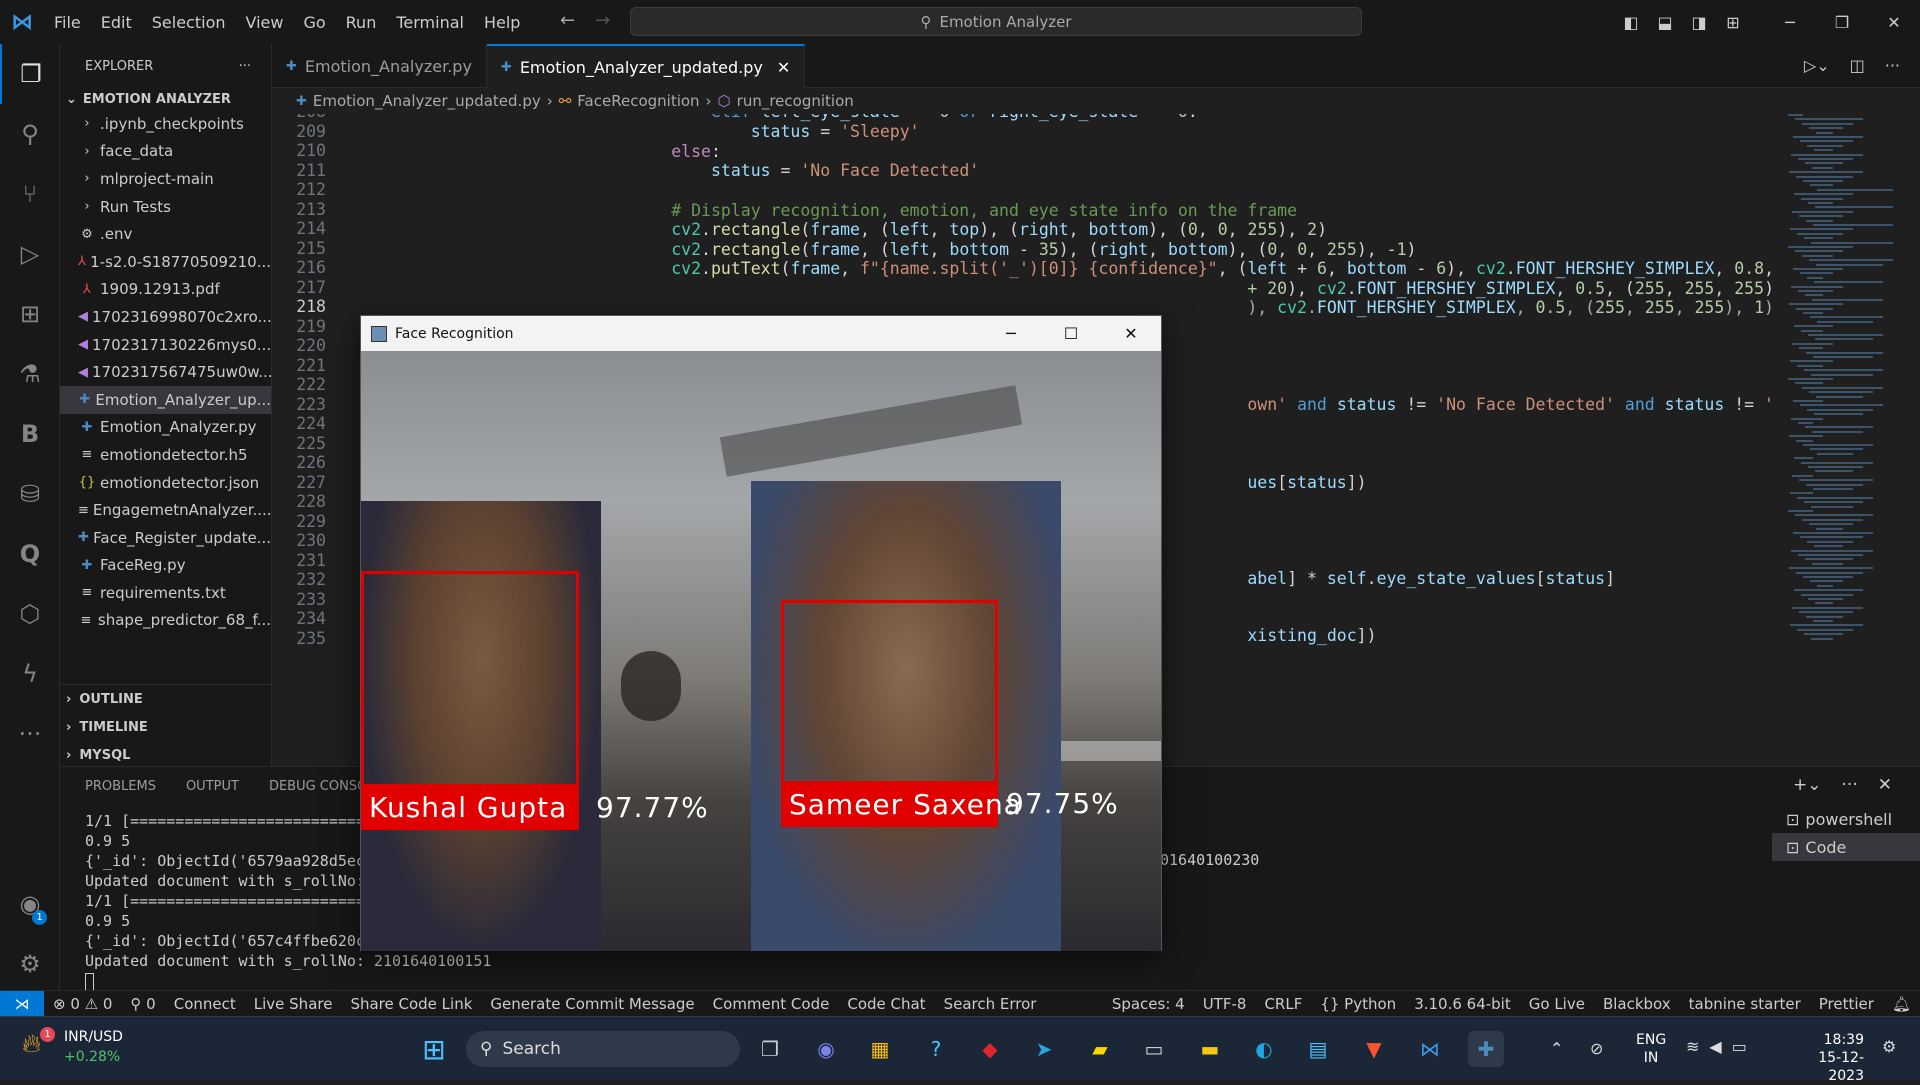 The height and width of the screenshot is (1085, 1920). What do you see at coordinates (936, 1049) in the screenshot?
I see `help-icon: ?` at bounding box center [936, 1049].